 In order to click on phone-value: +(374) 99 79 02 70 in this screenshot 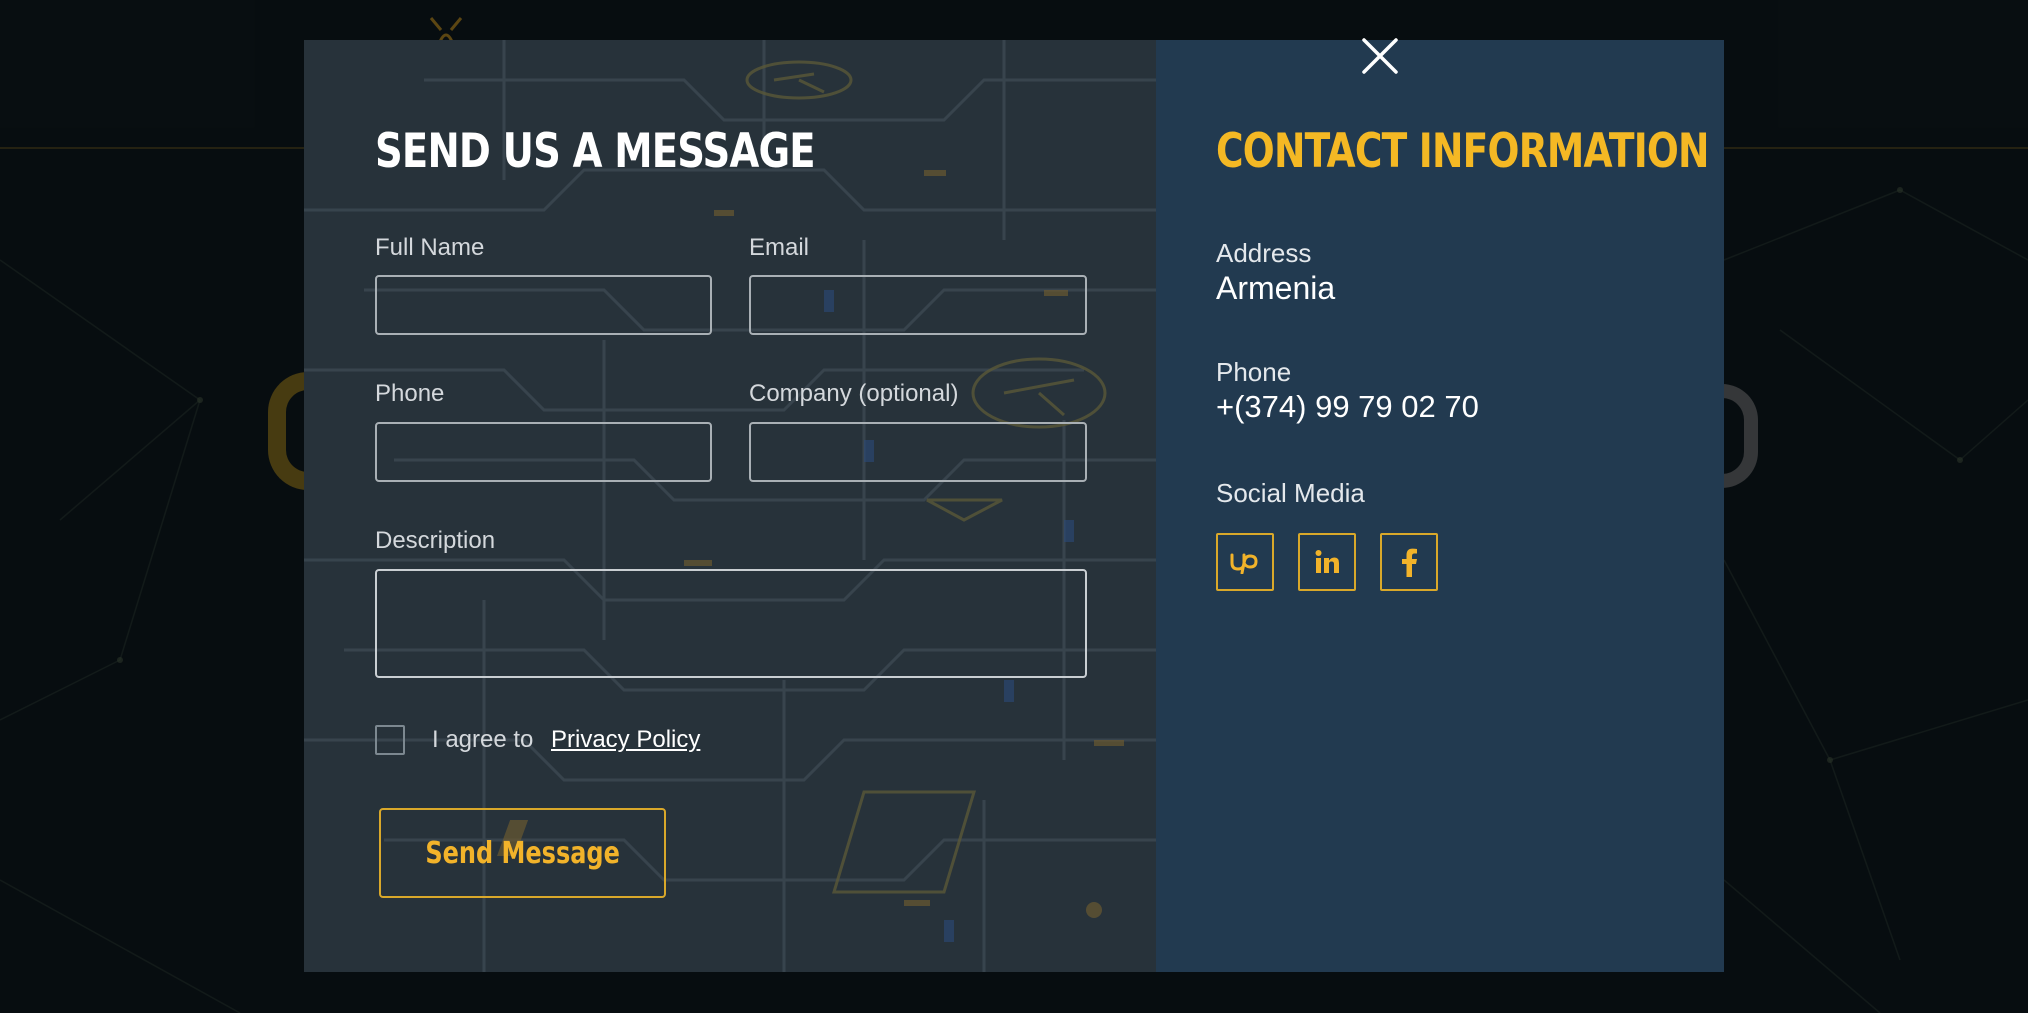, I will do `click(1347, 406)`.